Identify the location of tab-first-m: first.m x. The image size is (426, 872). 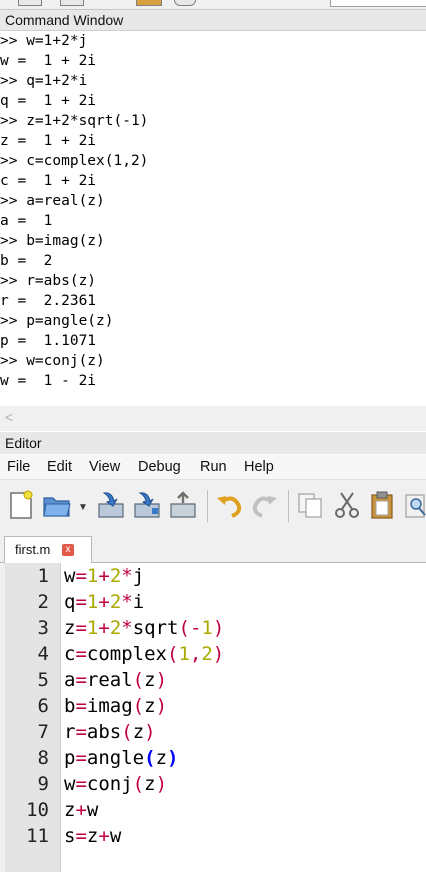
(48, 549).